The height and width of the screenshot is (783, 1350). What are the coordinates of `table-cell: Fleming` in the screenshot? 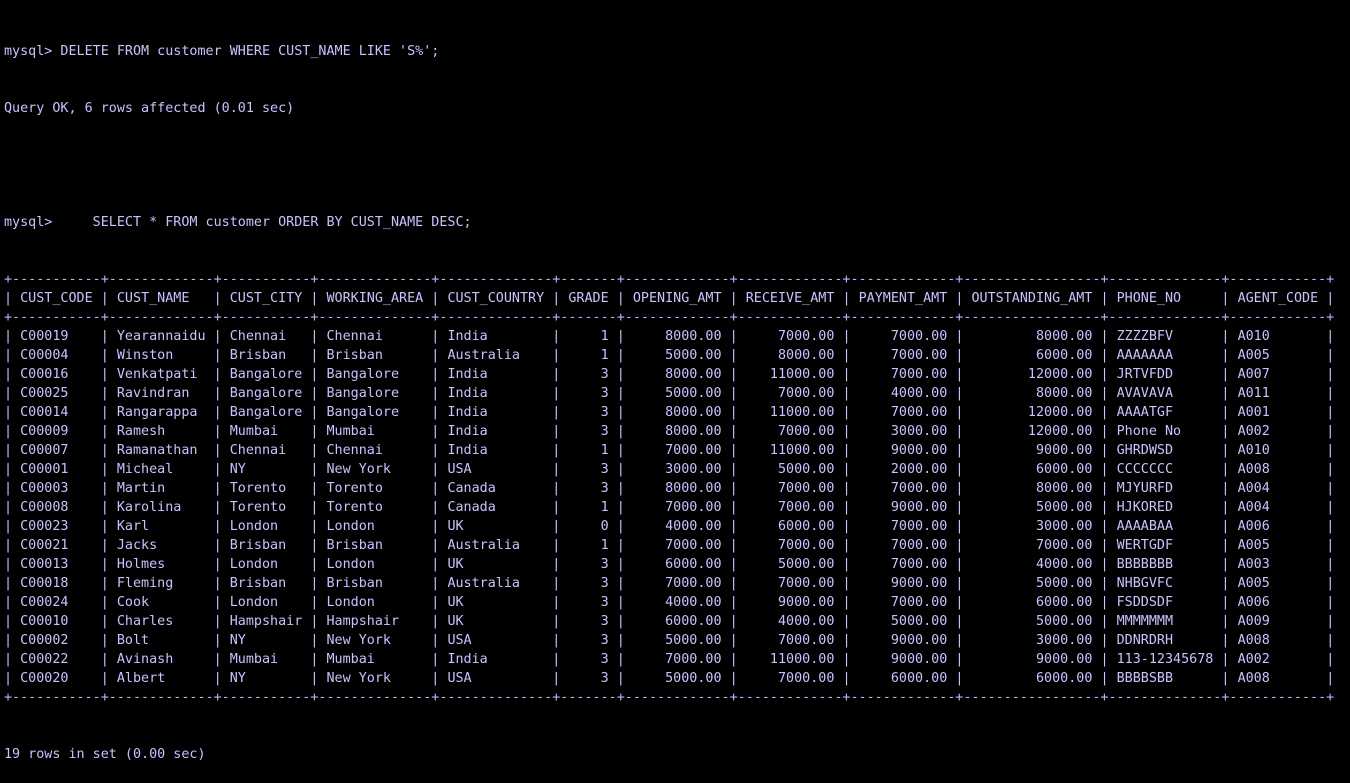 It's located at (161, 583).